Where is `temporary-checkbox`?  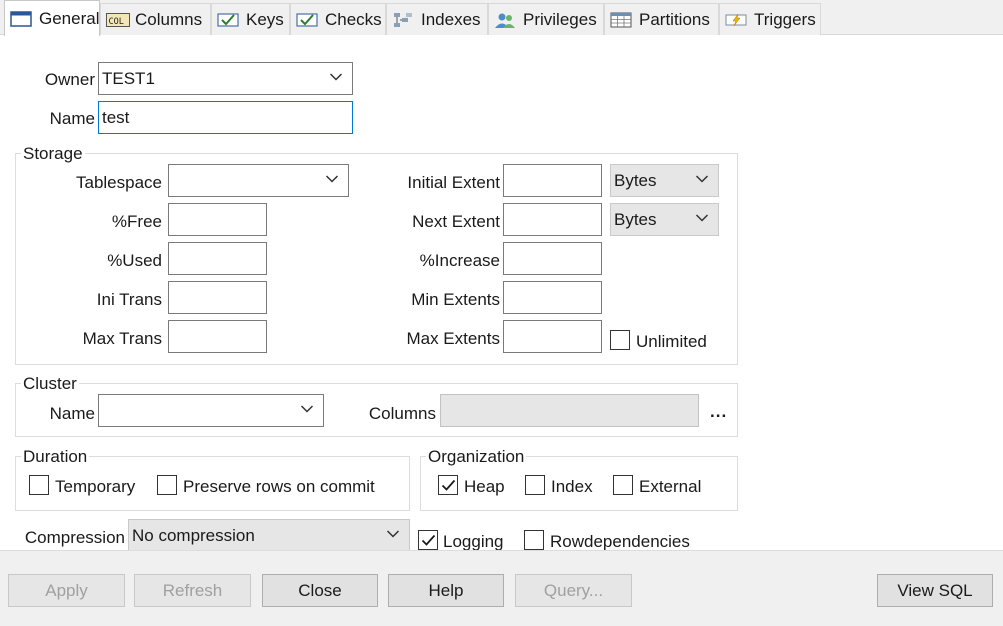
temporary-checkbox is located at coordinates (39, 485).